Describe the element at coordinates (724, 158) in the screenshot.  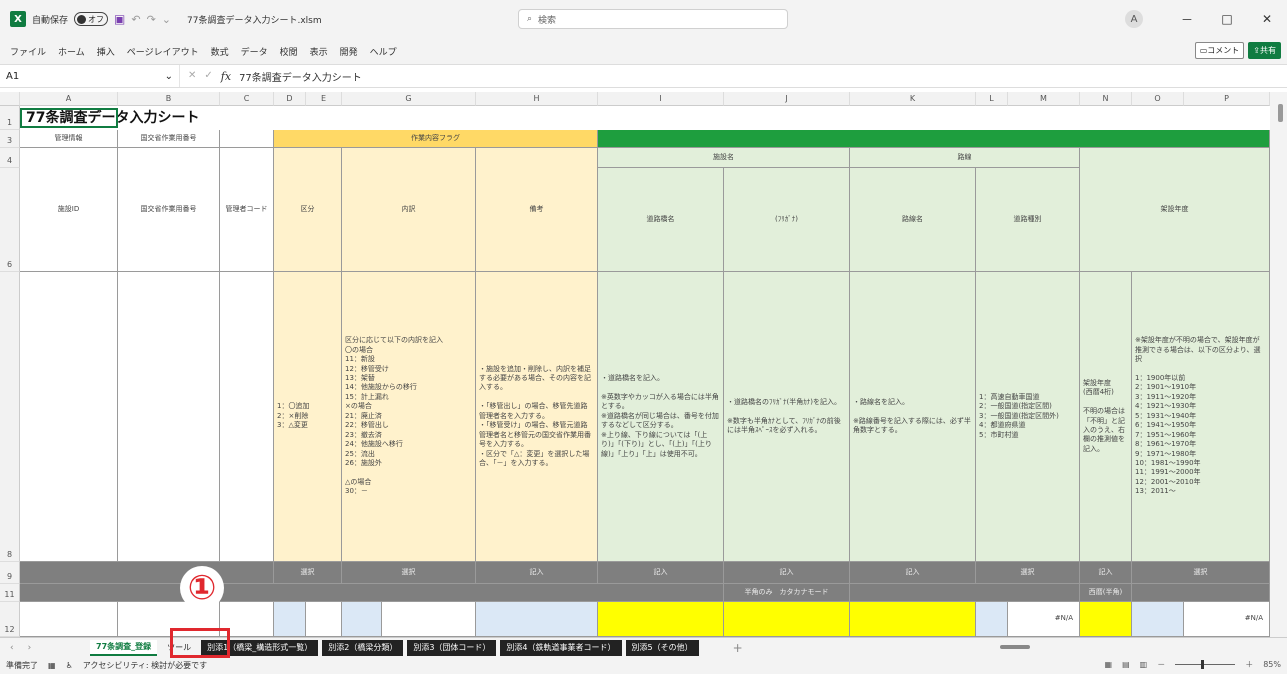
I see `header-shisetsu-mei: 施設名` at that location.